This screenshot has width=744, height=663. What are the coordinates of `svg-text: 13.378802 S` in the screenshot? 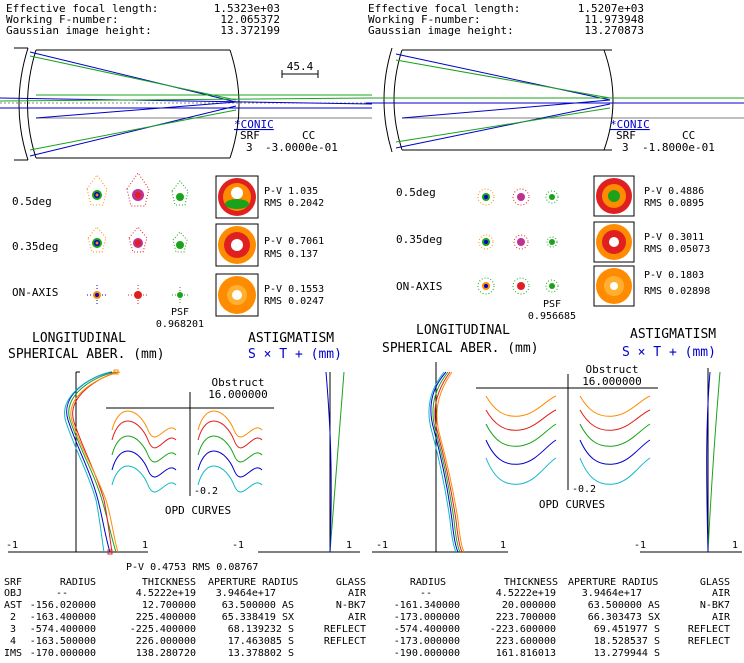 It's located at (261, 653).